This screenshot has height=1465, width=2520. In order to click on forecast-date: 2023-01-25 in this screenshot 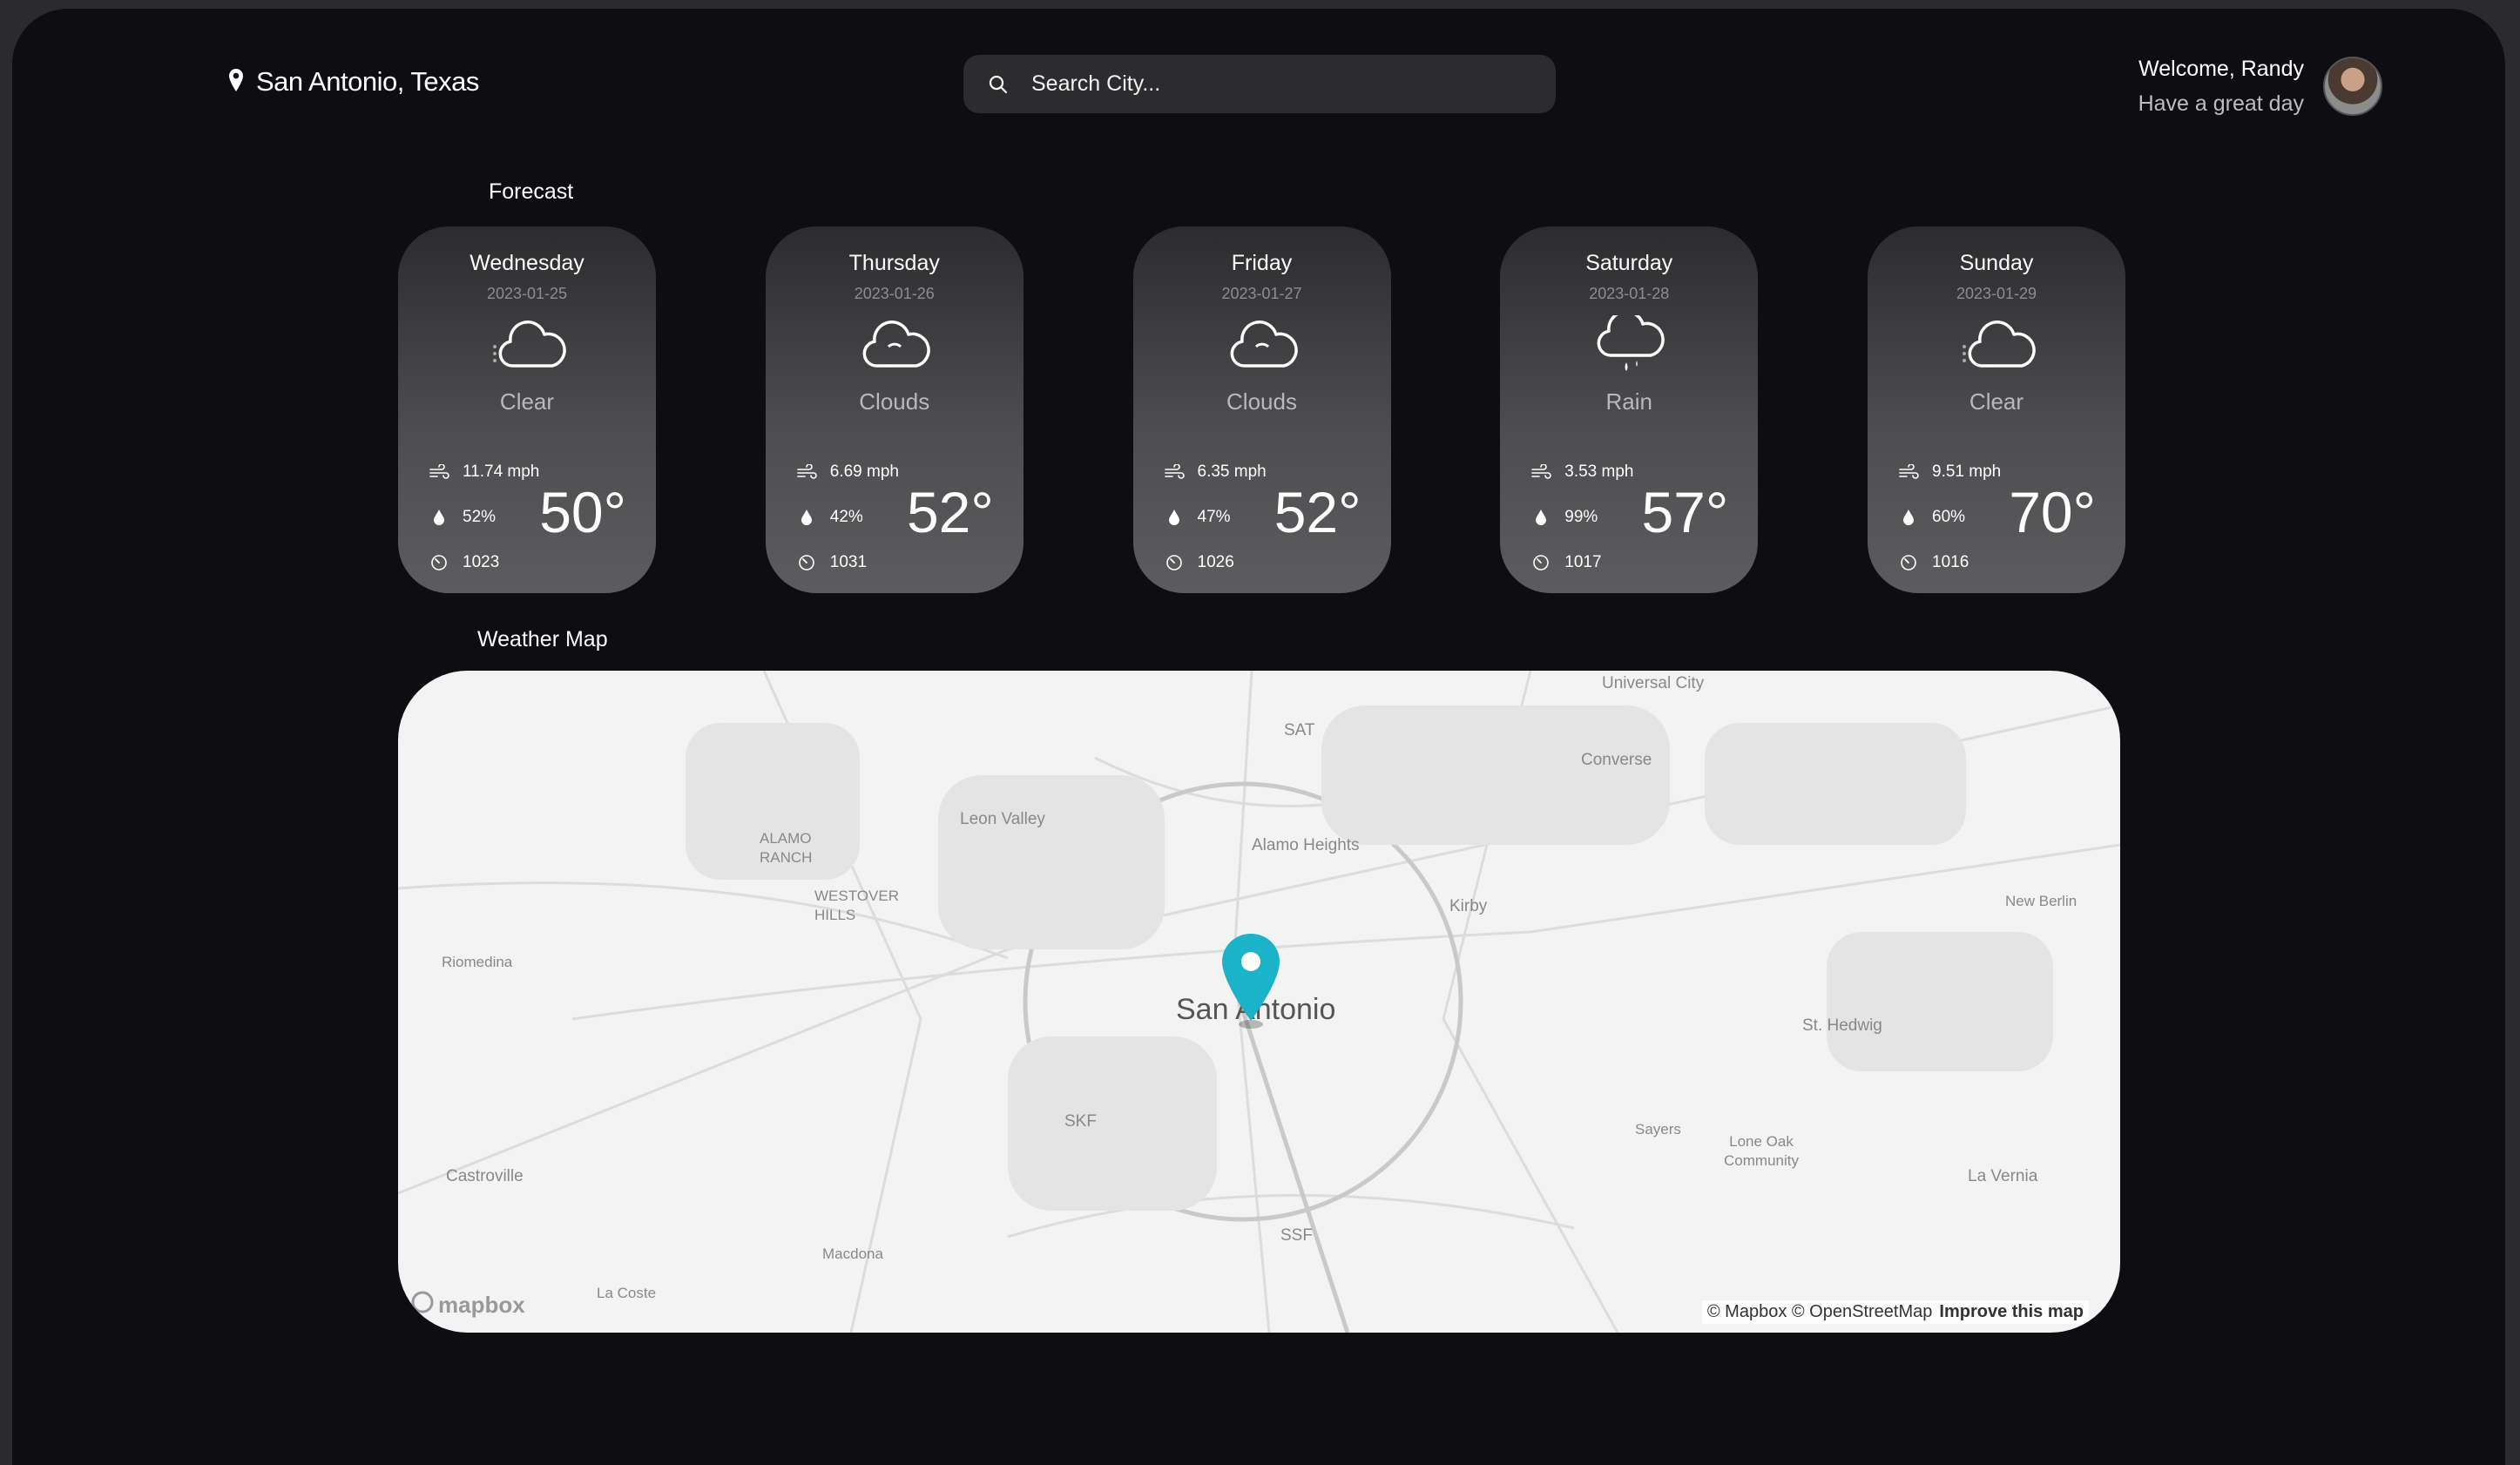, I will do `click(527, 293)`.